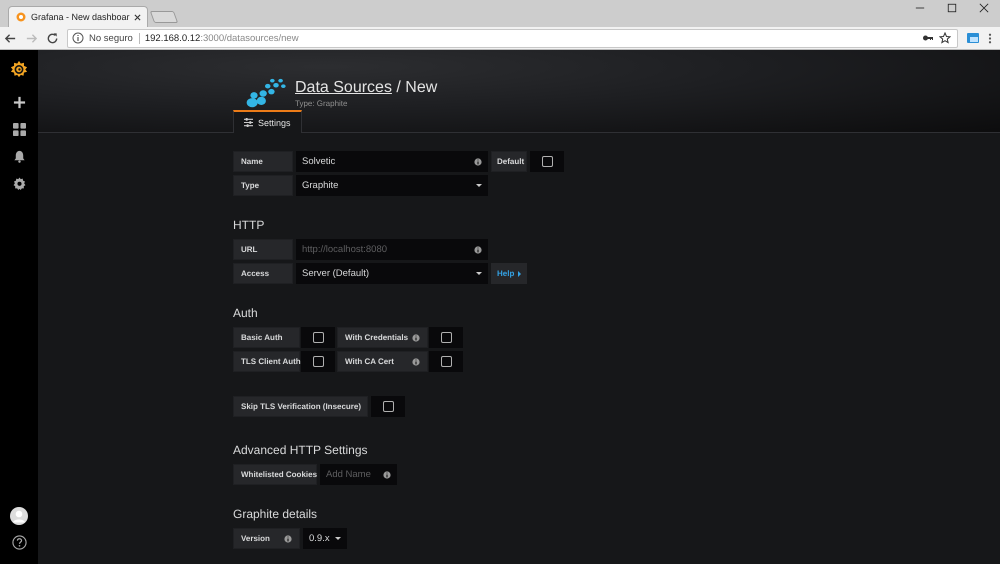  I want to click on field-label: Access, so click(263, 273).